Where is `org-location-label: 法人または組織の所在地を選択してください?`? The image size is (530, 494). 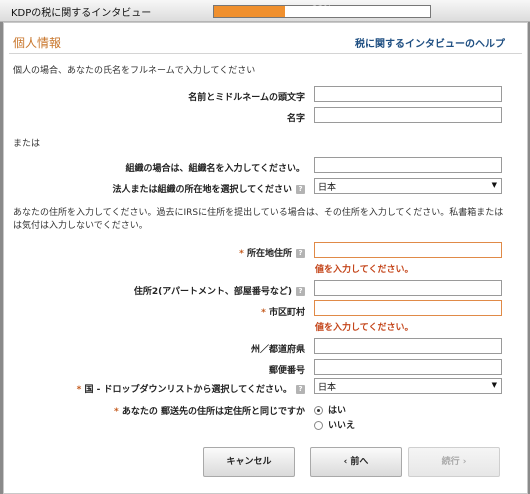
org-location-label: 法人または組織の所在地を選択してください? is located at coordinates (209, 188).